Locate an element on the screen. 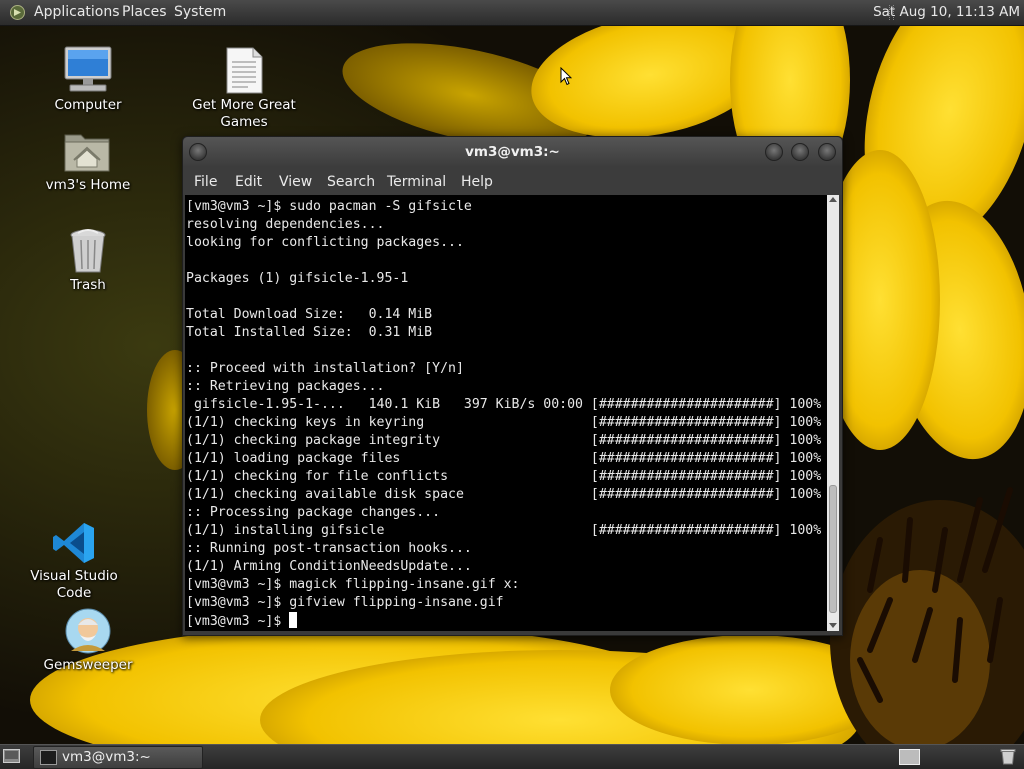  menu-search: Search is located at coordinates (351, 181).